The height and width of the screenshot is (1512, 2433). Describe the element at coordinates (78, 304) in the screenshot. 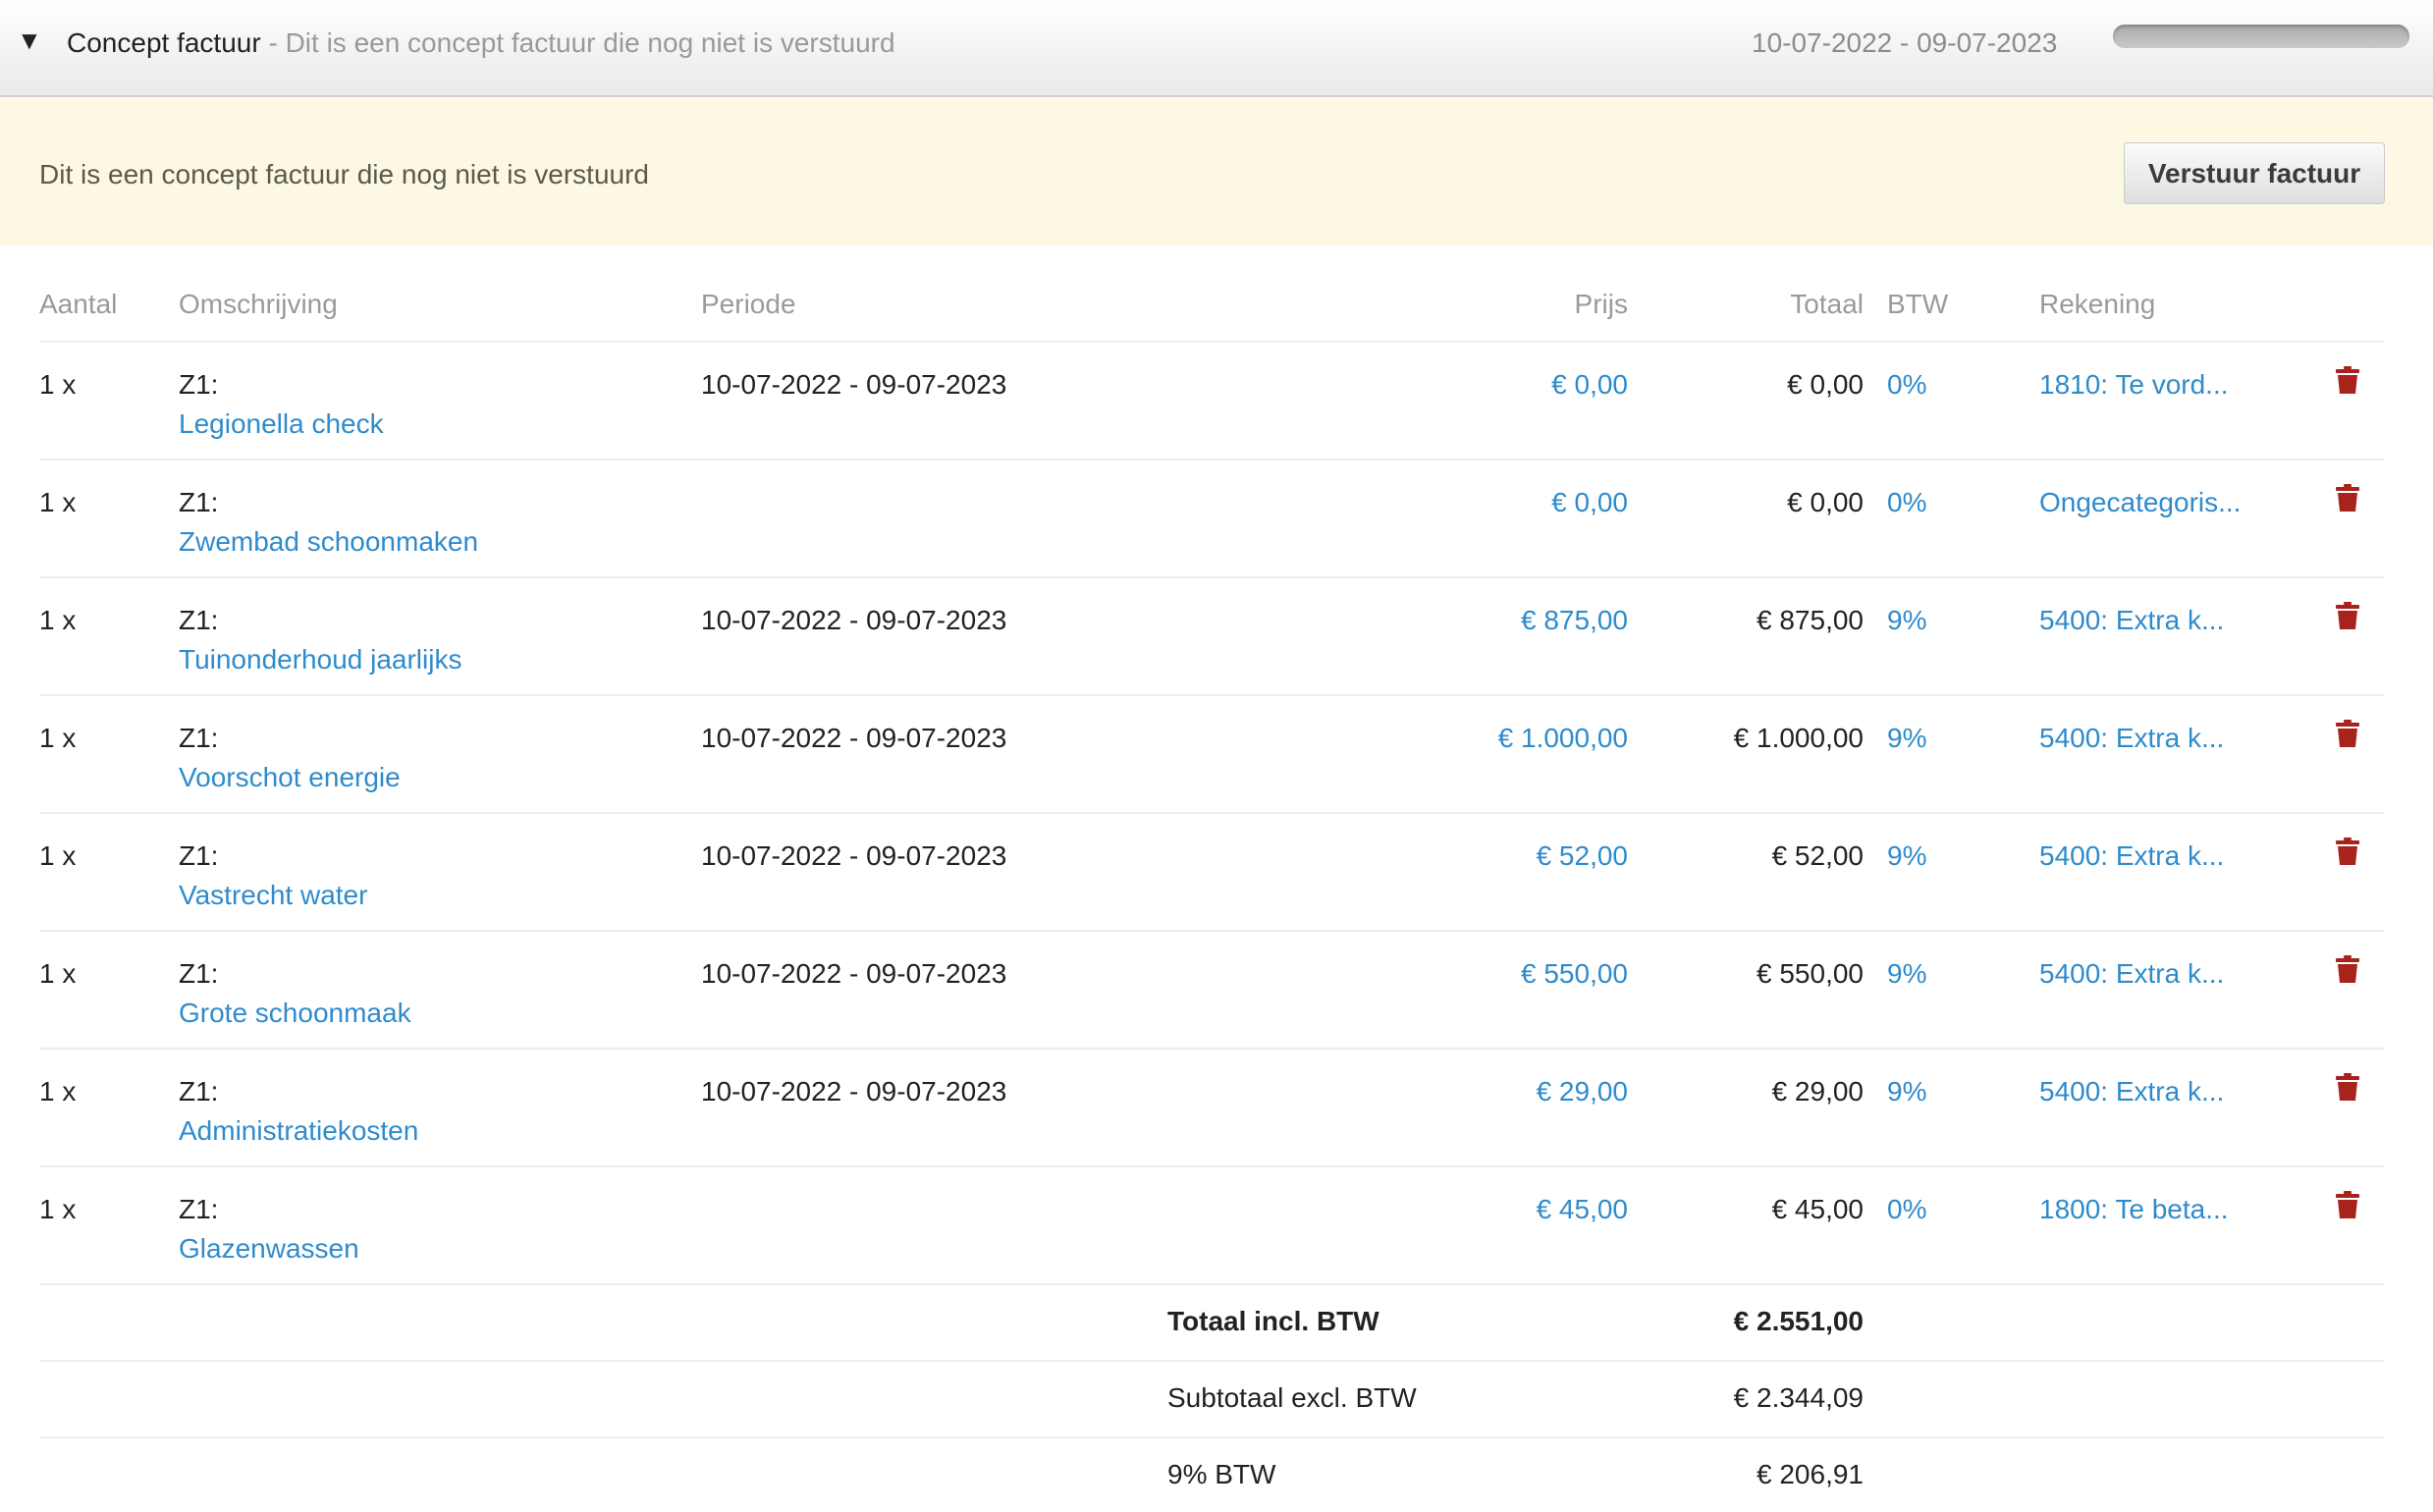

I see `column-header-aantal: Aantal` at that location.